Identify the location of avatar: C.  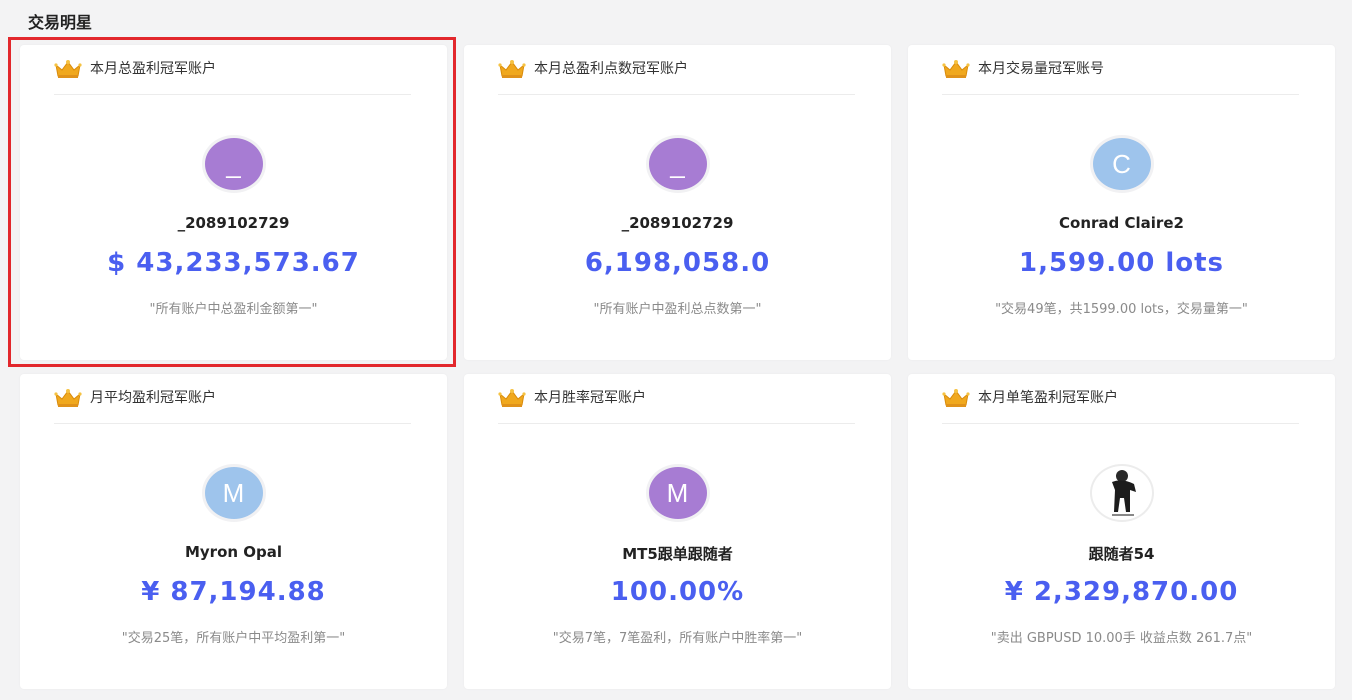
(1121, 164).